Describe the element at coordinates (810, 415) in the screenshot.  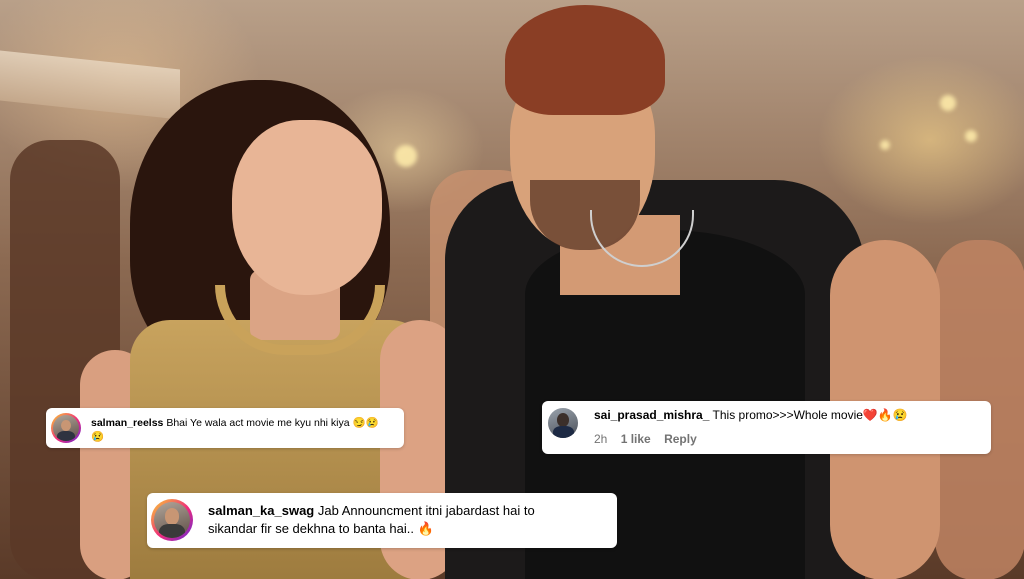
I see `comment-text: This promo>>>Whole movie❤️🔥😢` at that location.